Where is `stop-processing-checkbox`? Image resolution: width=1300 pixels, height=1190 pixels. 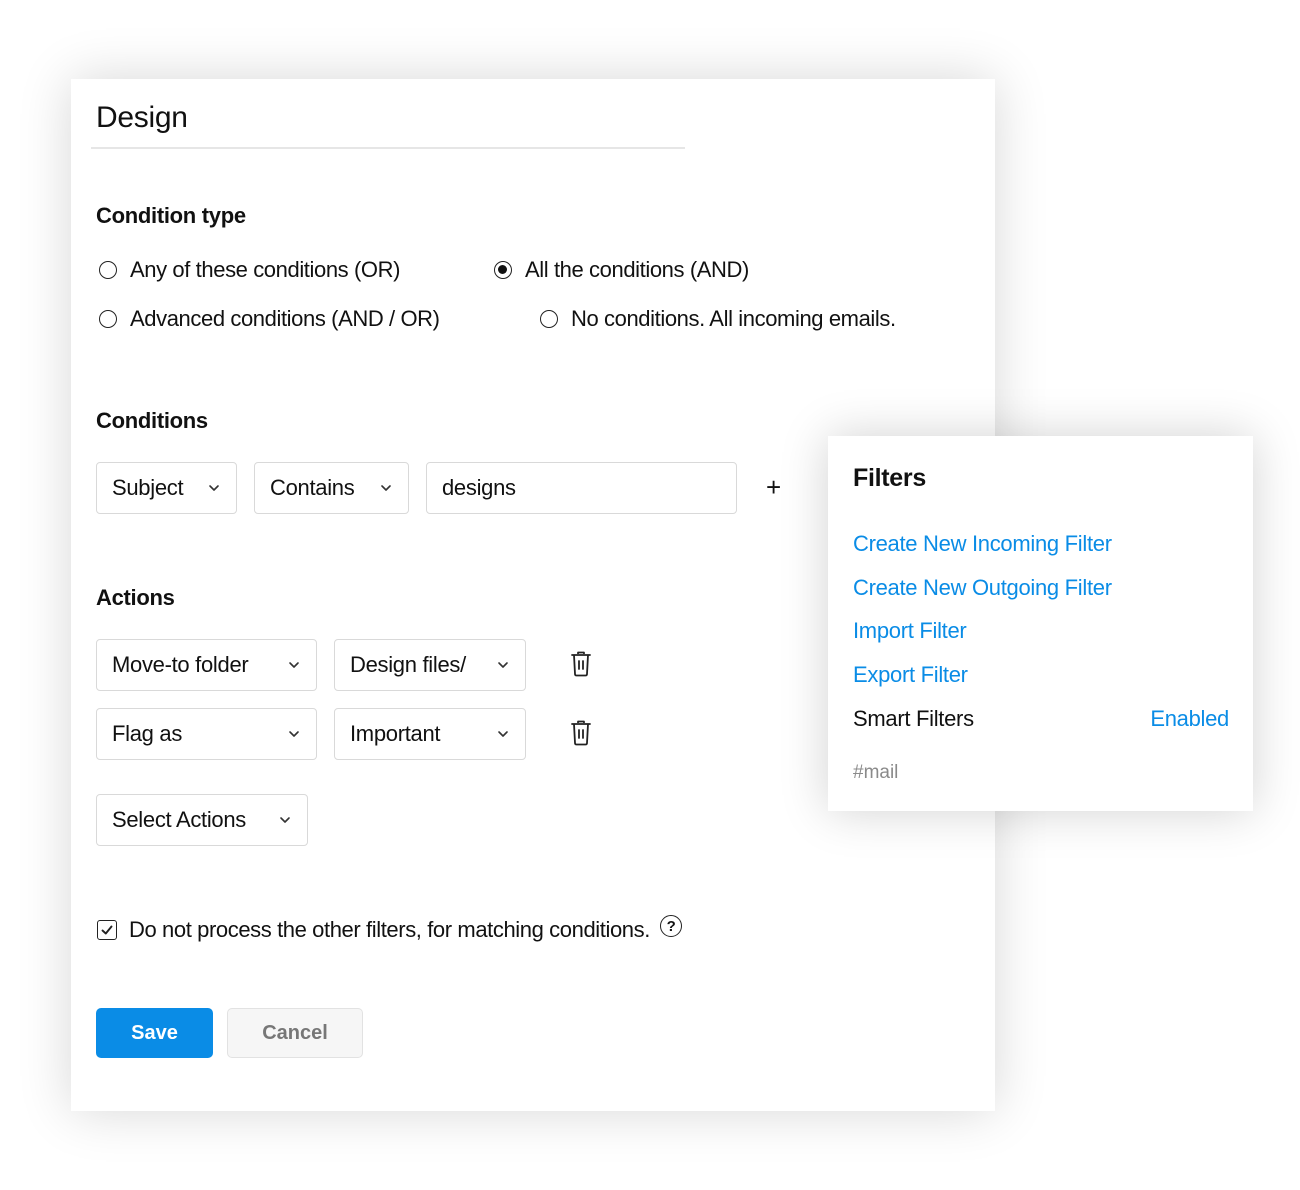 stop-processing-checkbox is located at coordinates (107, 930).